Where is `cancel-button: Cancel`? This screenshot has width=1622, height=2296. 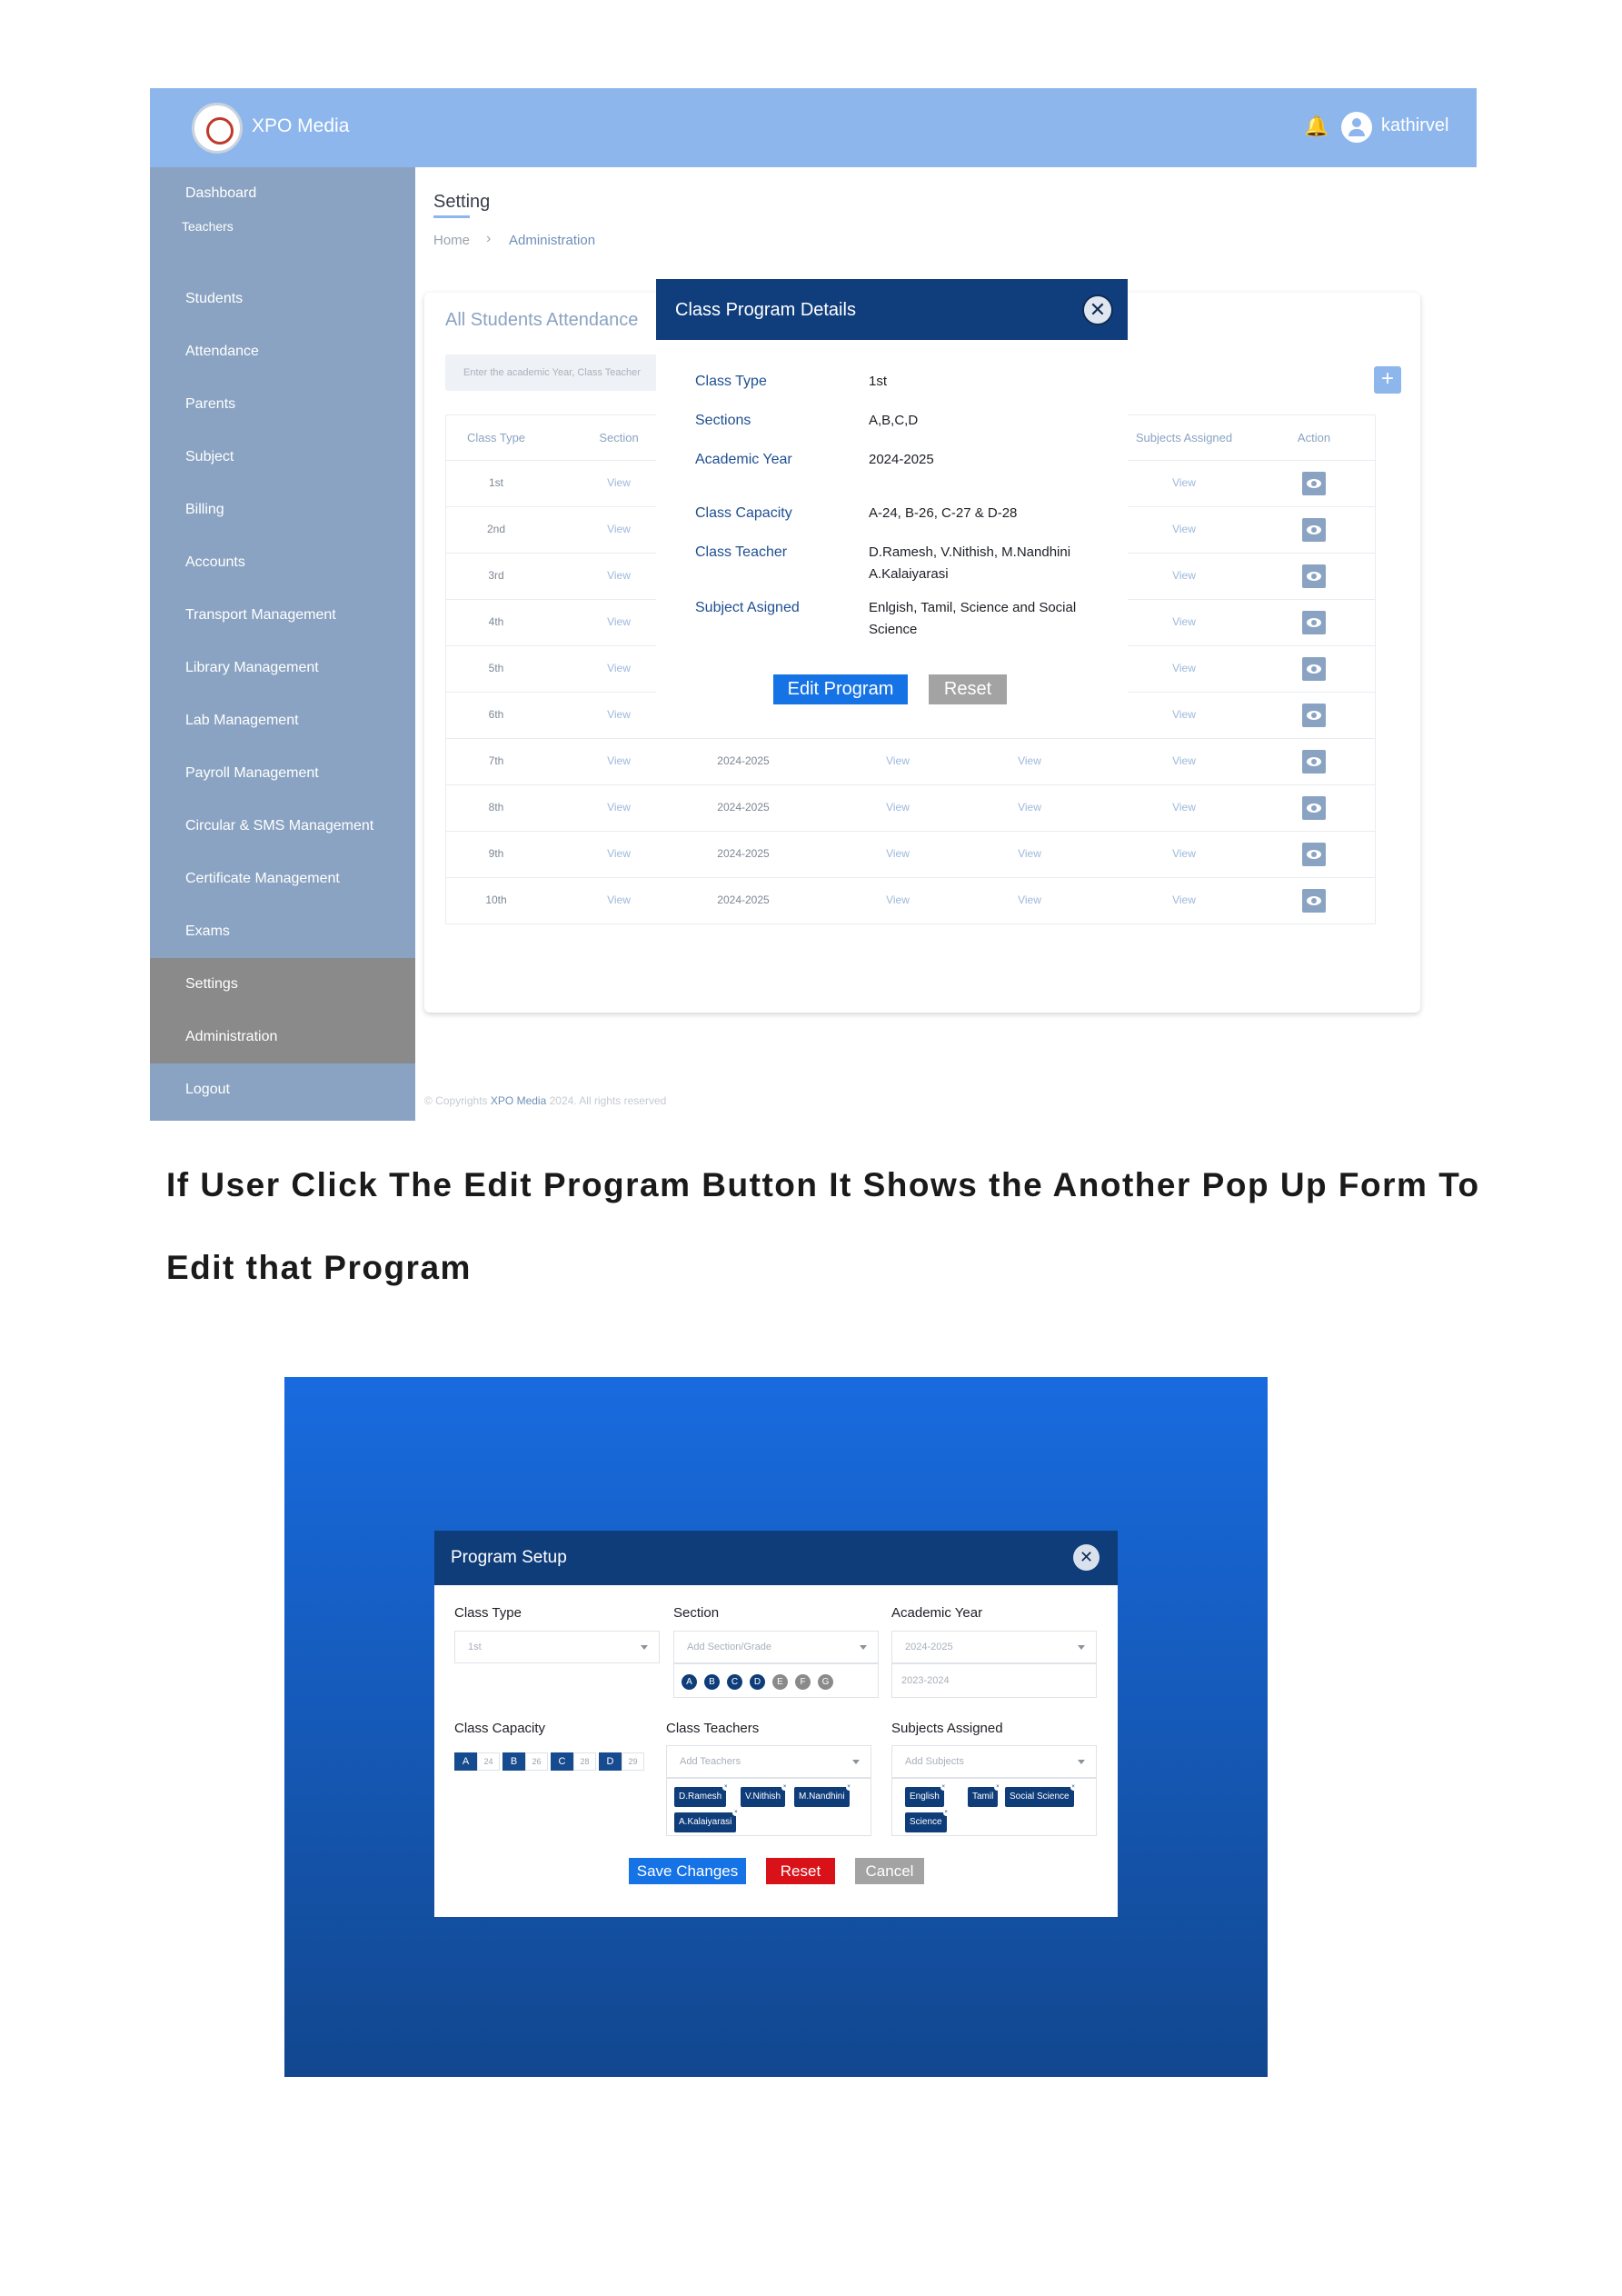
cancel-button: Cancel is located at coordinates (889, 1871).